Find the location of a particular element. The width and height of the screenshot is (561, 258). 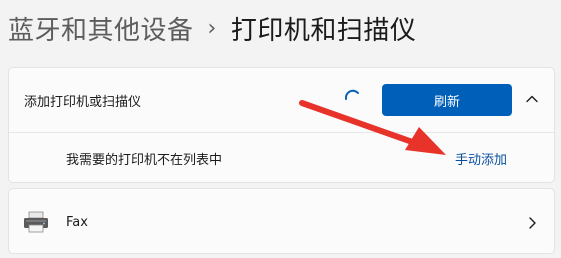

breadcrumb-parent: 蓝牙和其他设备 is located at coordinates (101, 28).